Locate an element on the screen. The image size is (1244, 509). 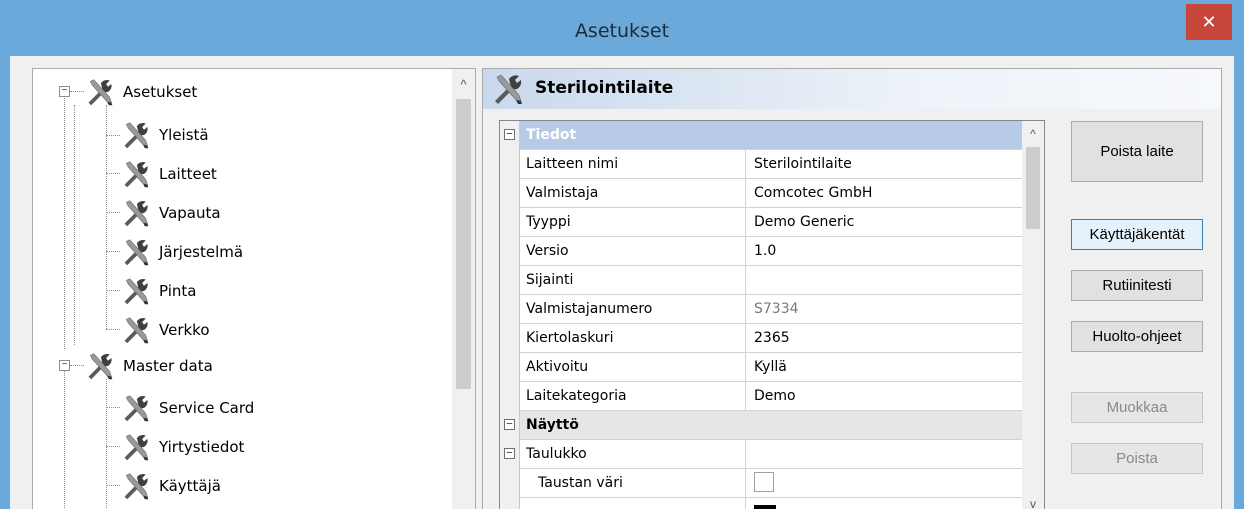
property-value: 1.0 is located at coordinates (884, 251).